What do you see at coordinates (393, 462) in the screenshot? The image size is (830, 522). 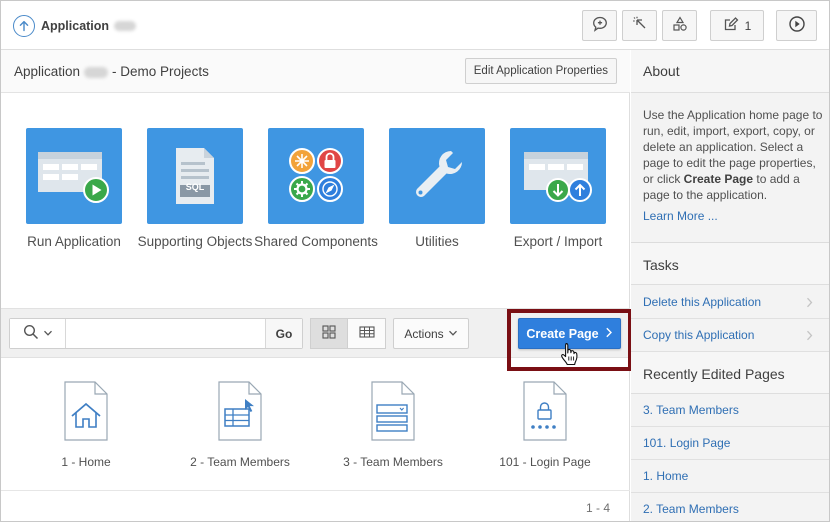 I see `page-label-team-members-form: 3 - Team Members` at bounding box center [393, 462].